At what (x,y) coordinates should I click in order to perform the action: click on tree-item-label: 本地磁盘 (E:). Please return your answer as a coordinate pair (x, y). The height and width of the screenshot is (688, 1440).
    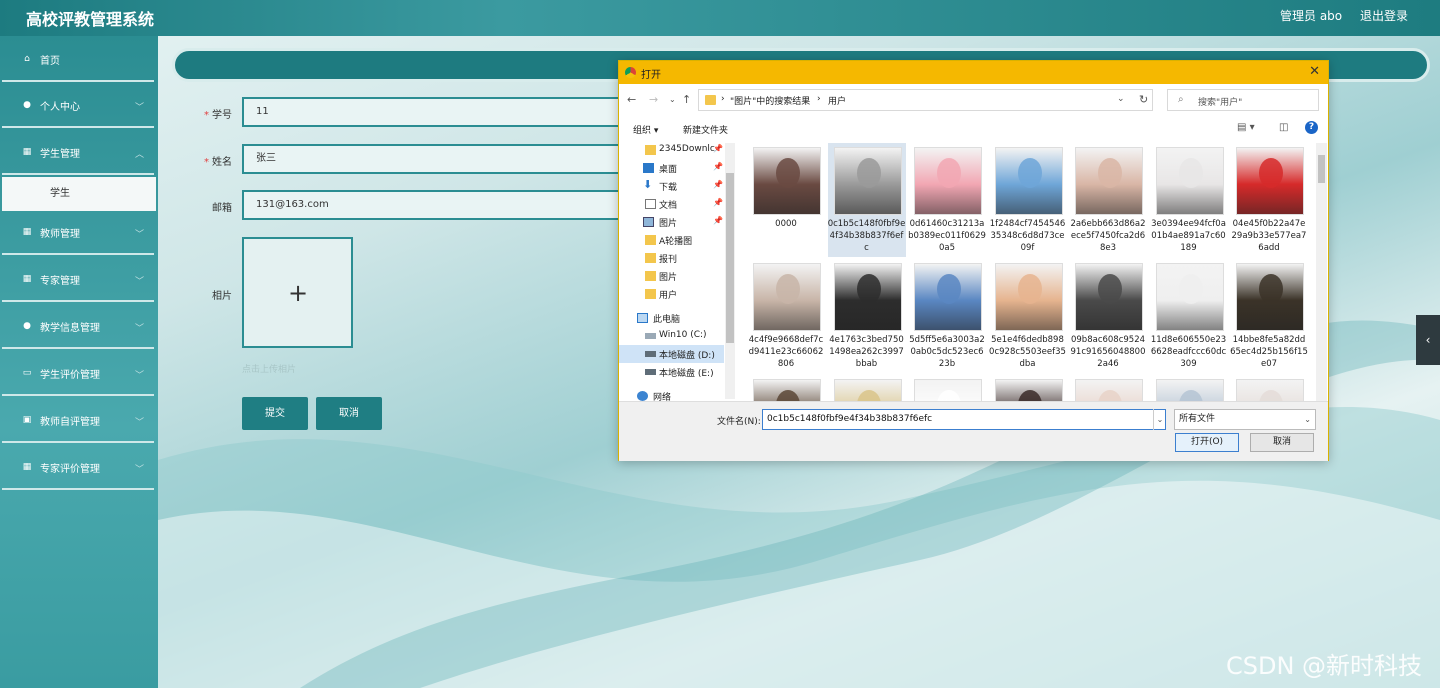
    Looking at the image, I should click on (686, 374).